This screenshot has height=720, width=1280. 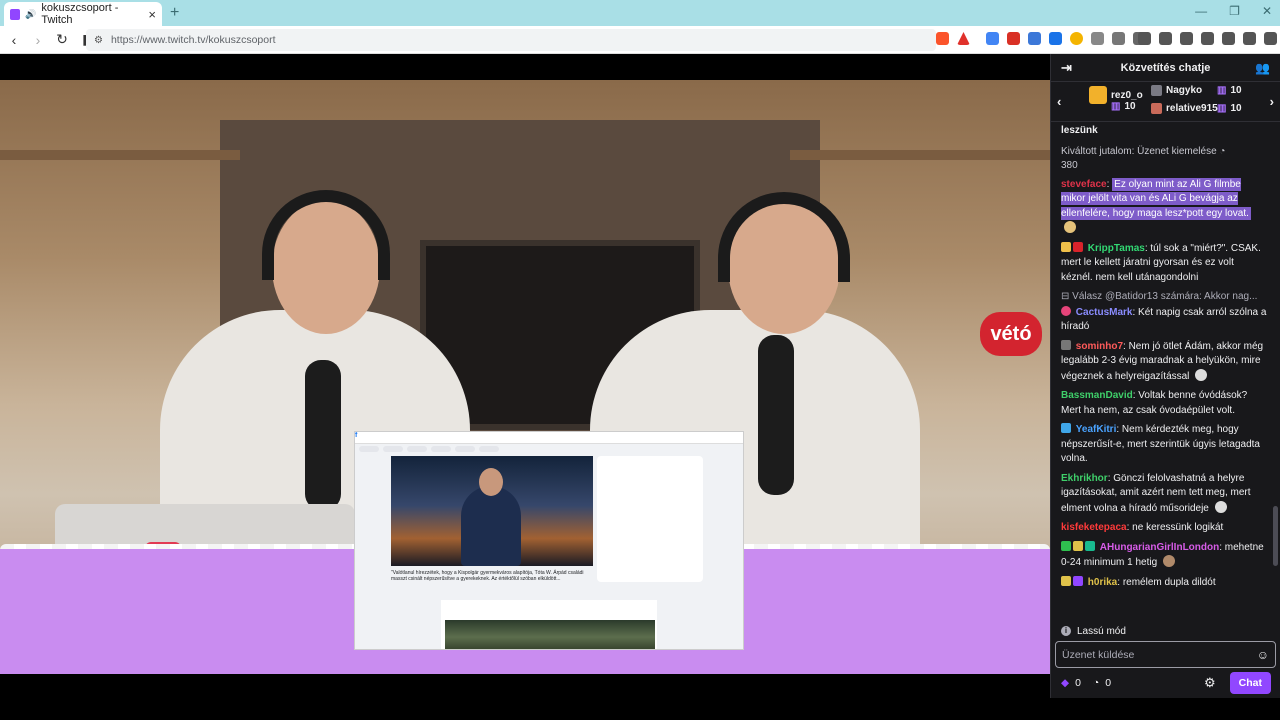 I want to click on chat-username: YeafKitri, so click(x=1096, y=429).